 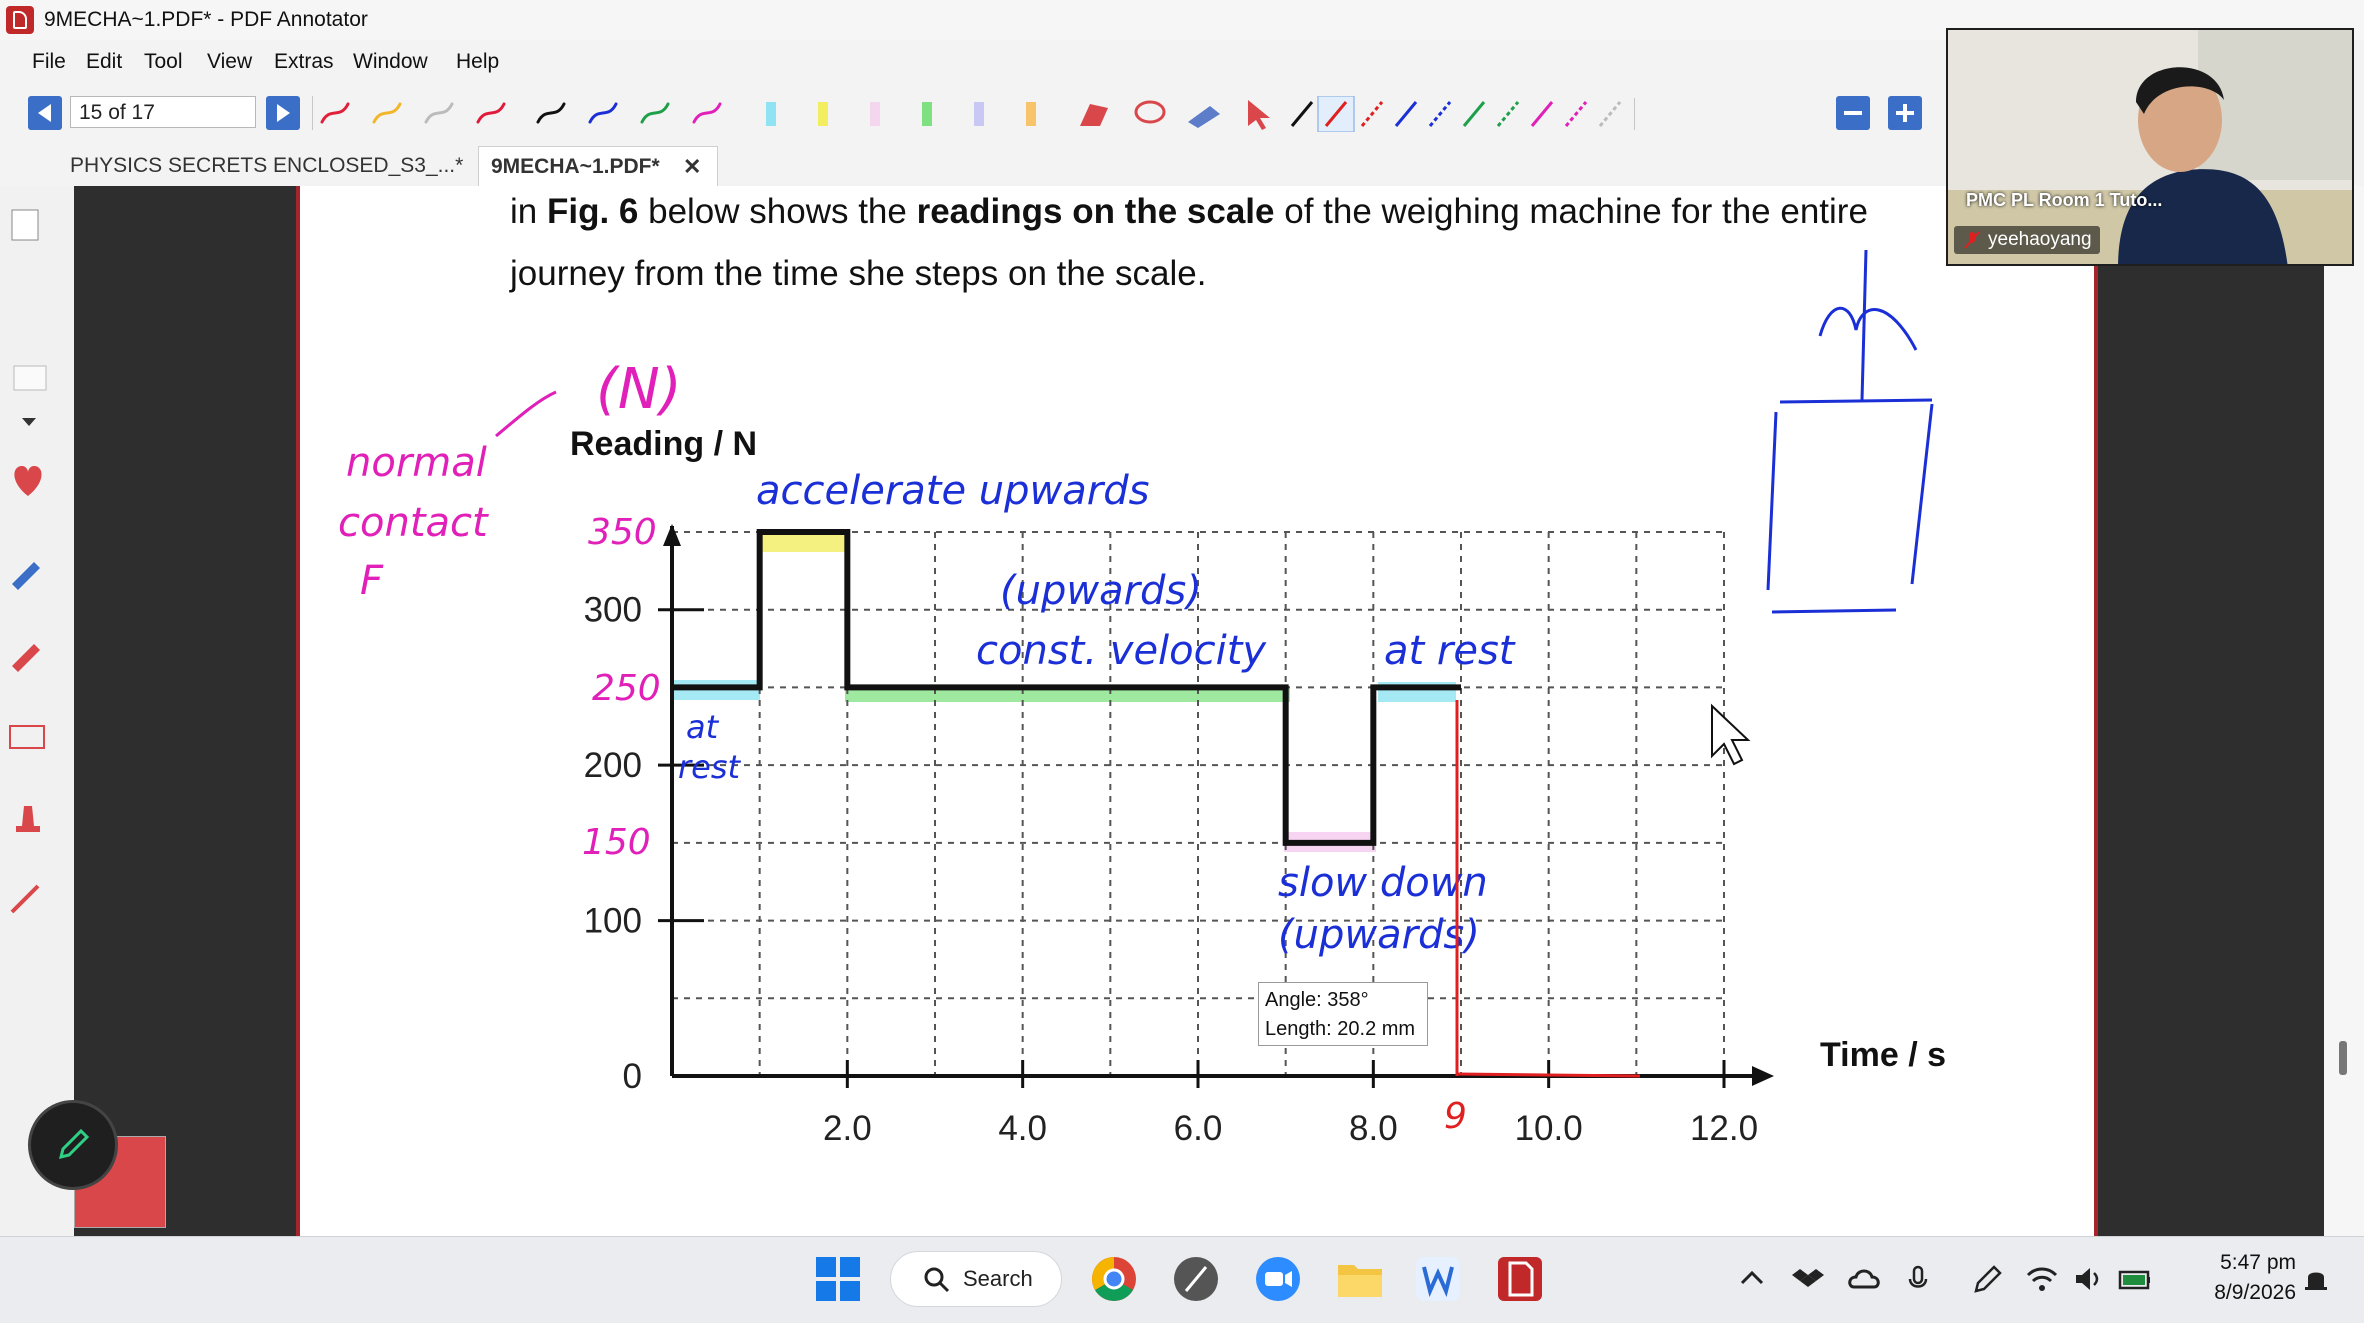 What do you see at coordinates (372, 581) in the screenshot?
I see `annotation-f: F` at bounding box center [372, 581].